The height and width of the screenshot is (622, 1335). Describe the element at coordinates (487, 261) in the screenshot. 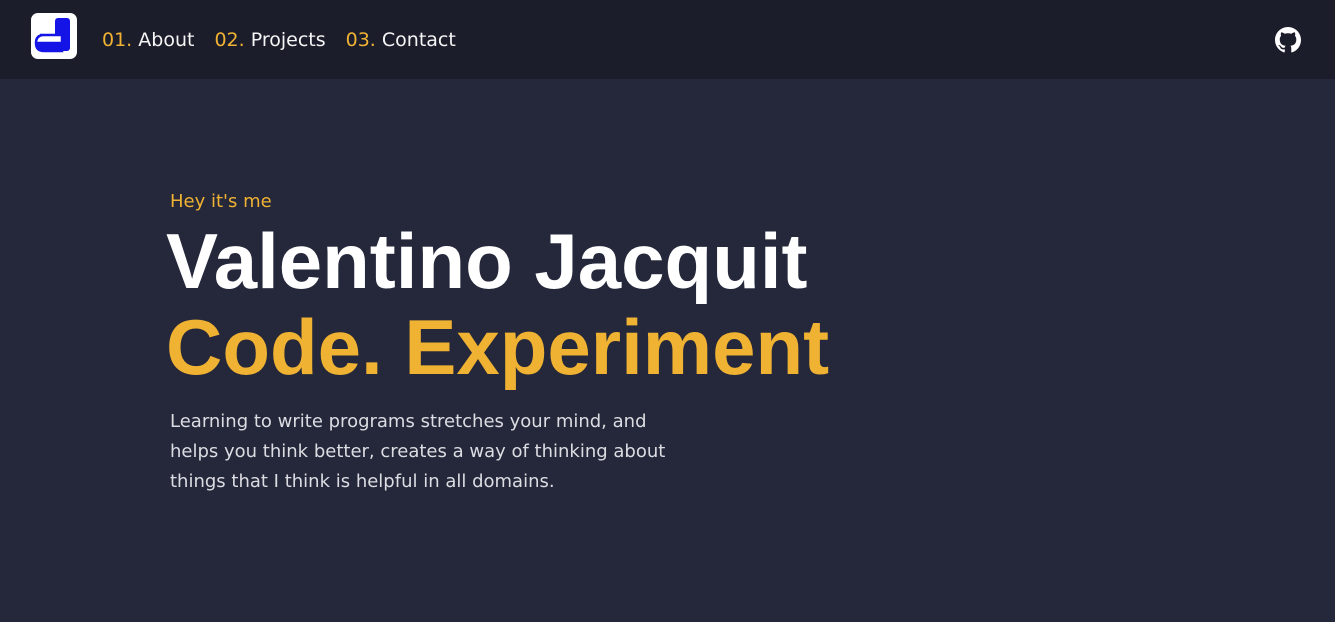

I see `hero-name: Valentino Jacquit` at that location.